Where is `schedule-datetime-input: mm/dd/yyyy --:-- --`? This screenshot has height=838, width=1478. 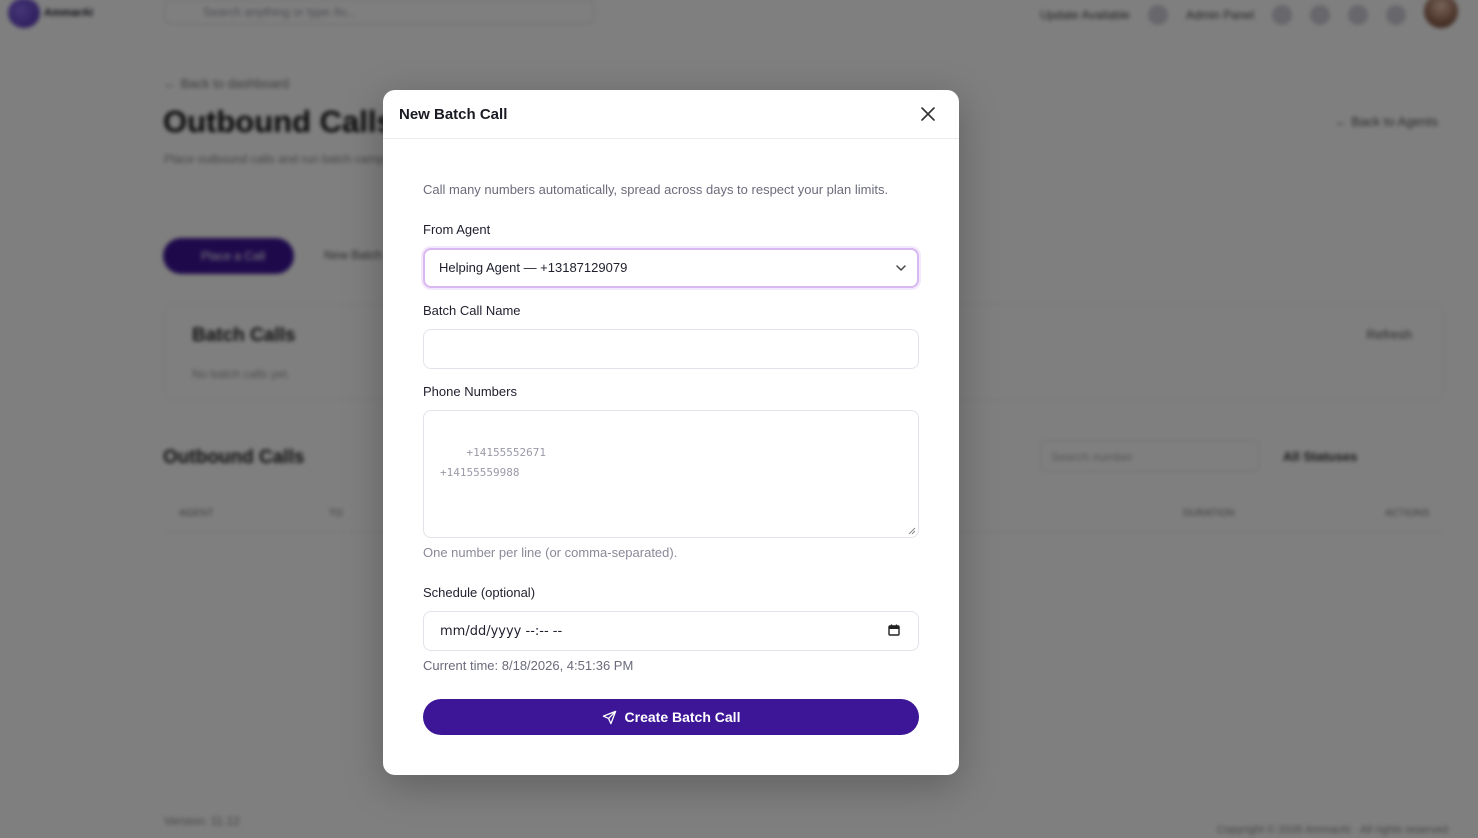 schedule-datetime-input: mm/dd/yyyy --:-- -- is located at coordinates (671, 631).